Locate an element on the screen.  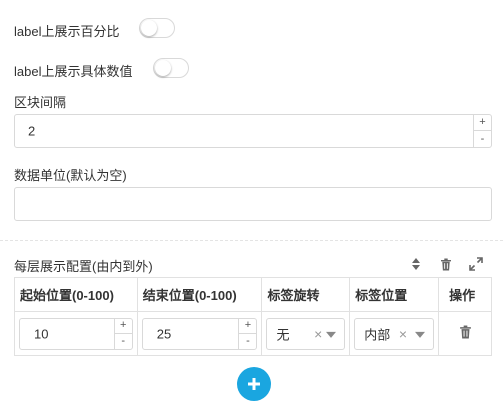
column-header-end: 结束位置(0-100) is located at coordinates (199, 294).